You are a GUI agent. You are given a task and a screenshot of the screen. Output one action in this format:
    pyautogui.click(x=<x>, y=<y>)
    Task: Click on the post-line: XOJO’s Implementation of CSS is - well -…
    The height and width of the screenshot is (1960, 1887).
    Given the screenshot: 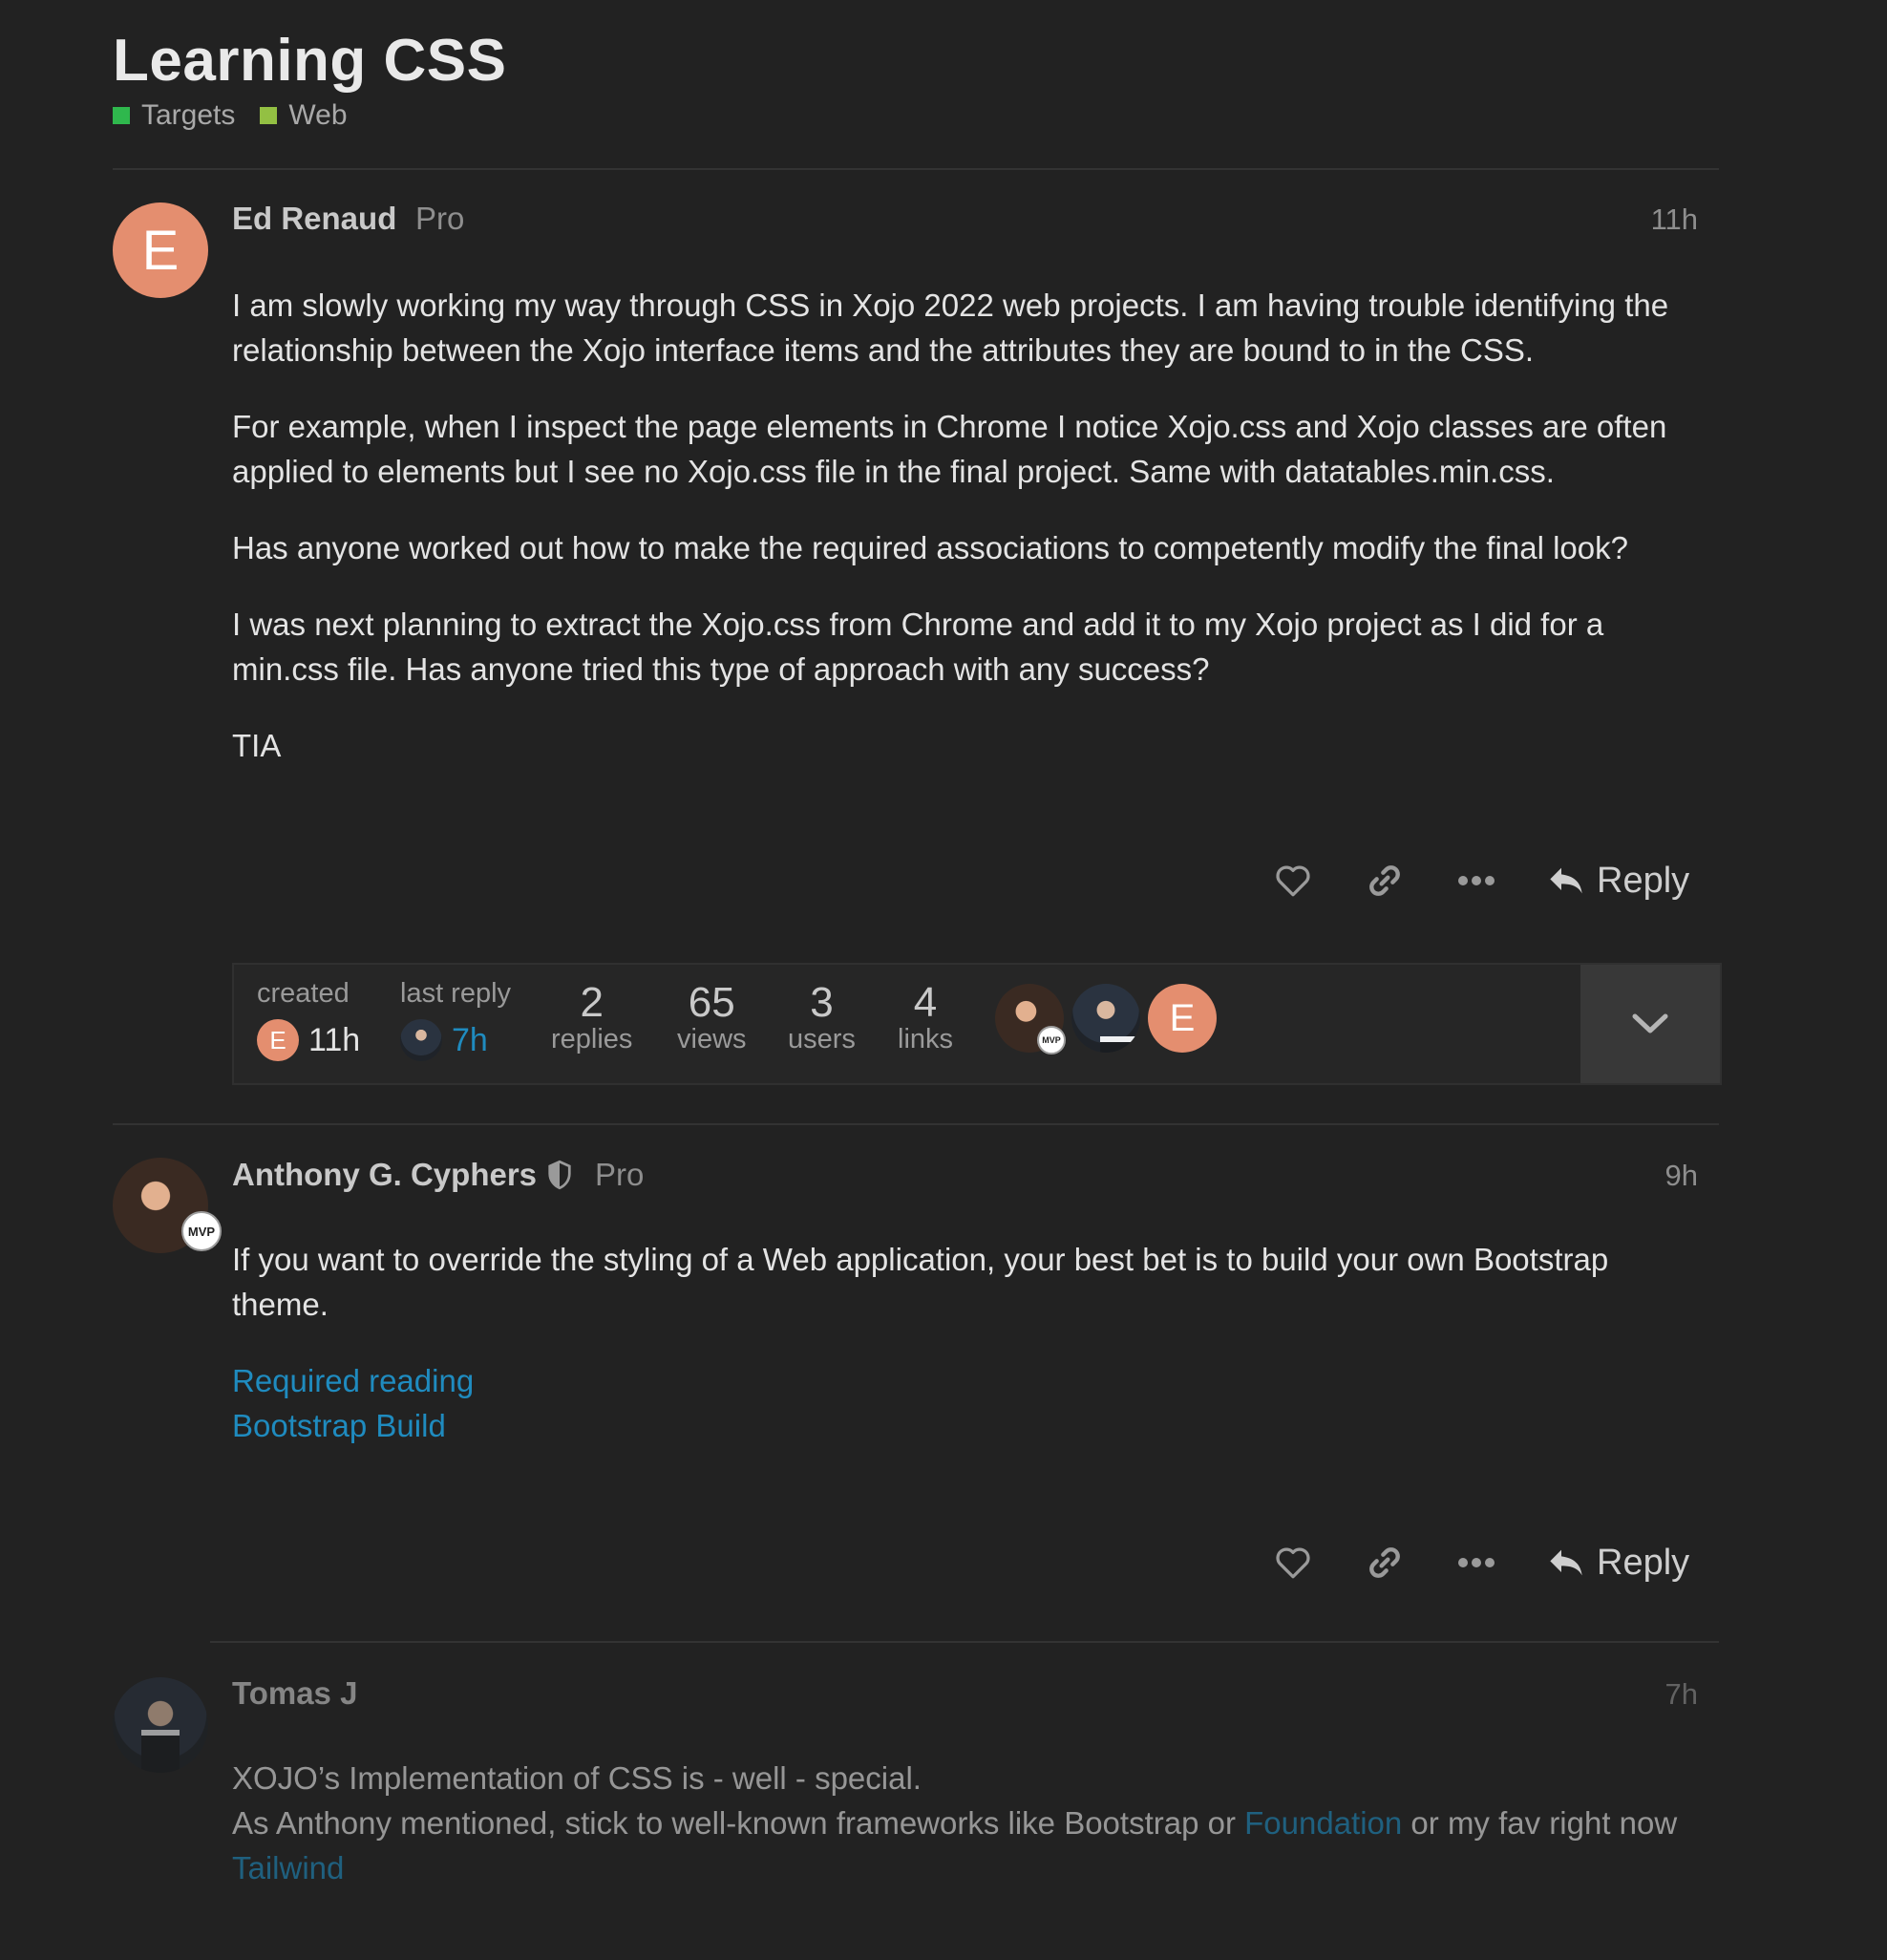 What is the action you would take?
    pyautogui.click(x=577, y=1778)
    